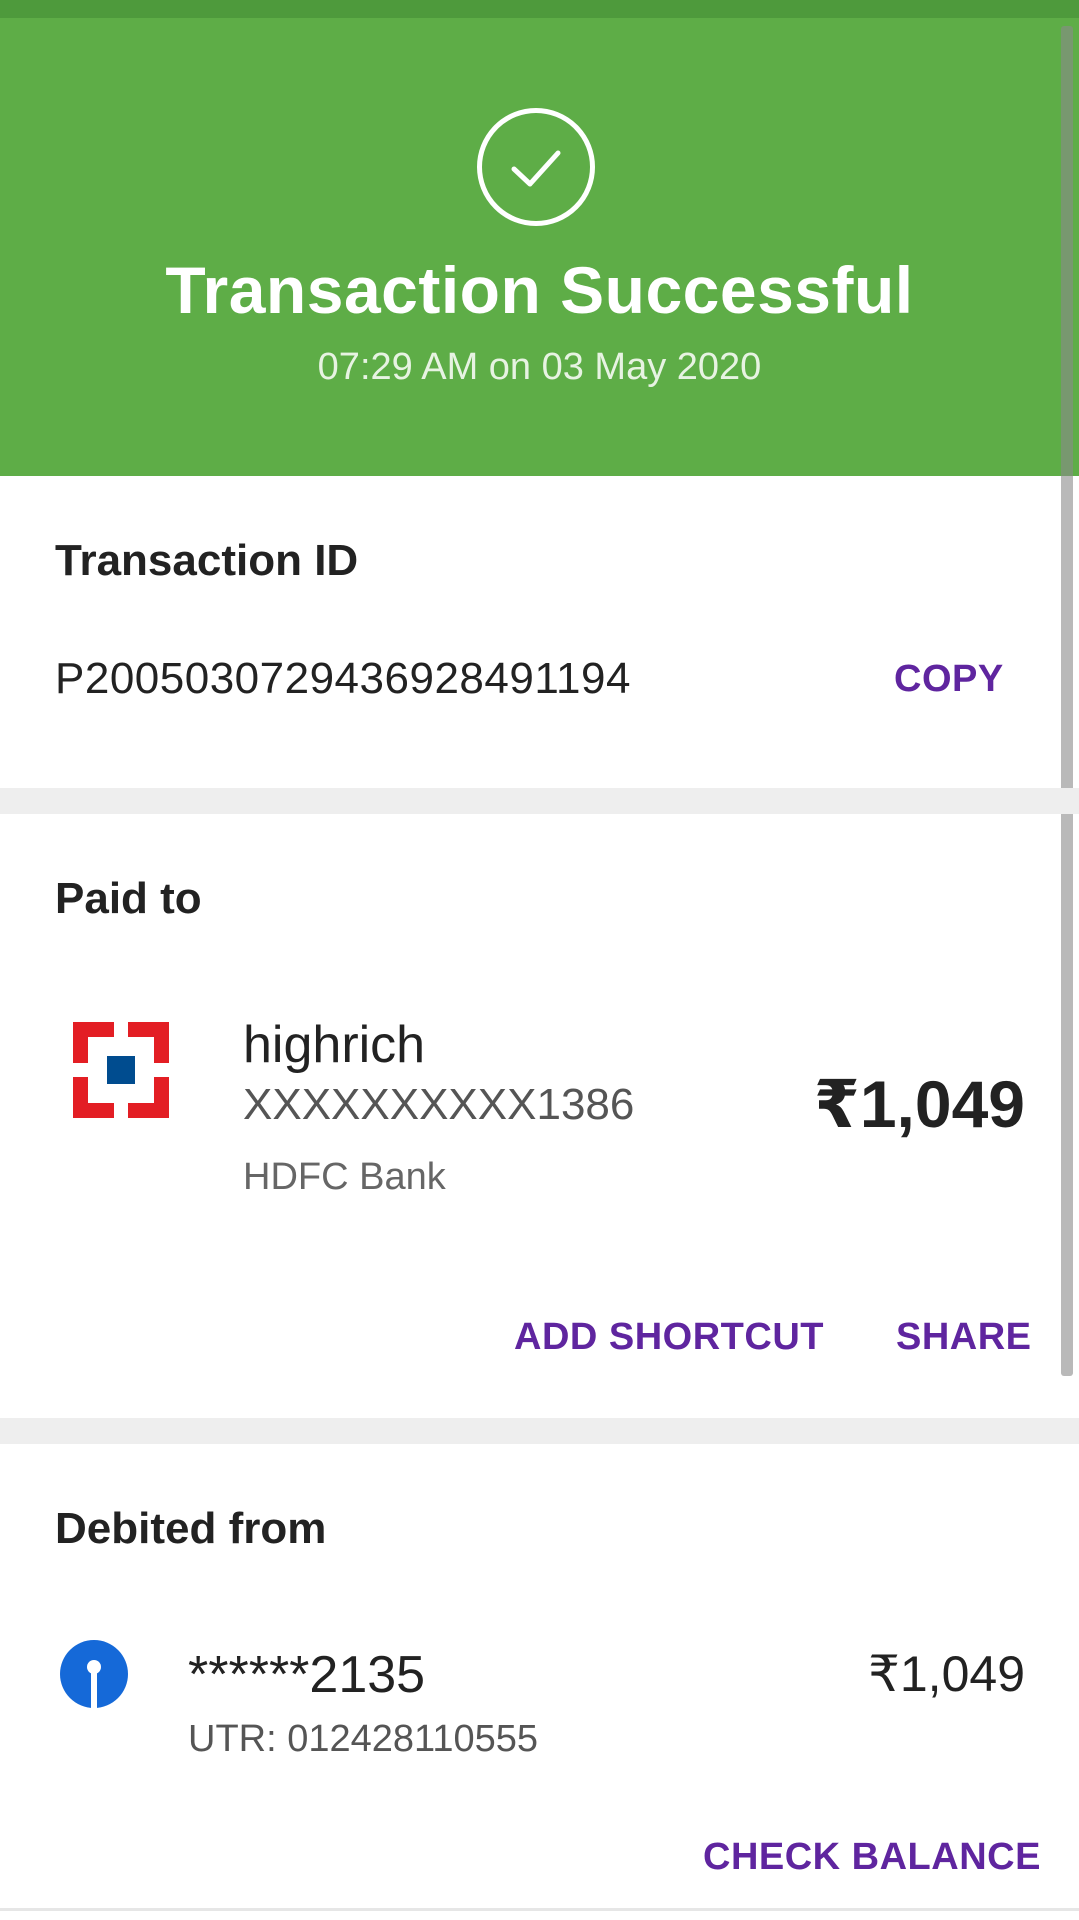 The height and width of the screenshot is (1920, 1079). I want to click on sbi-logo, so click(94, 1674).